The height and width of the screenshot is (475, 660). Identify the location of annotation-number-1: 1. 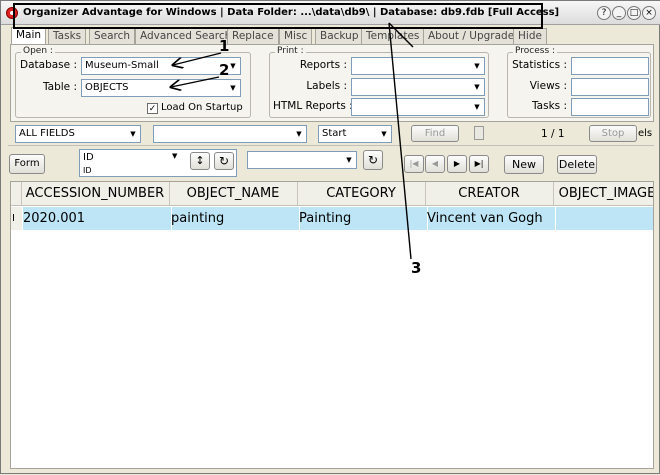
(224, 46).